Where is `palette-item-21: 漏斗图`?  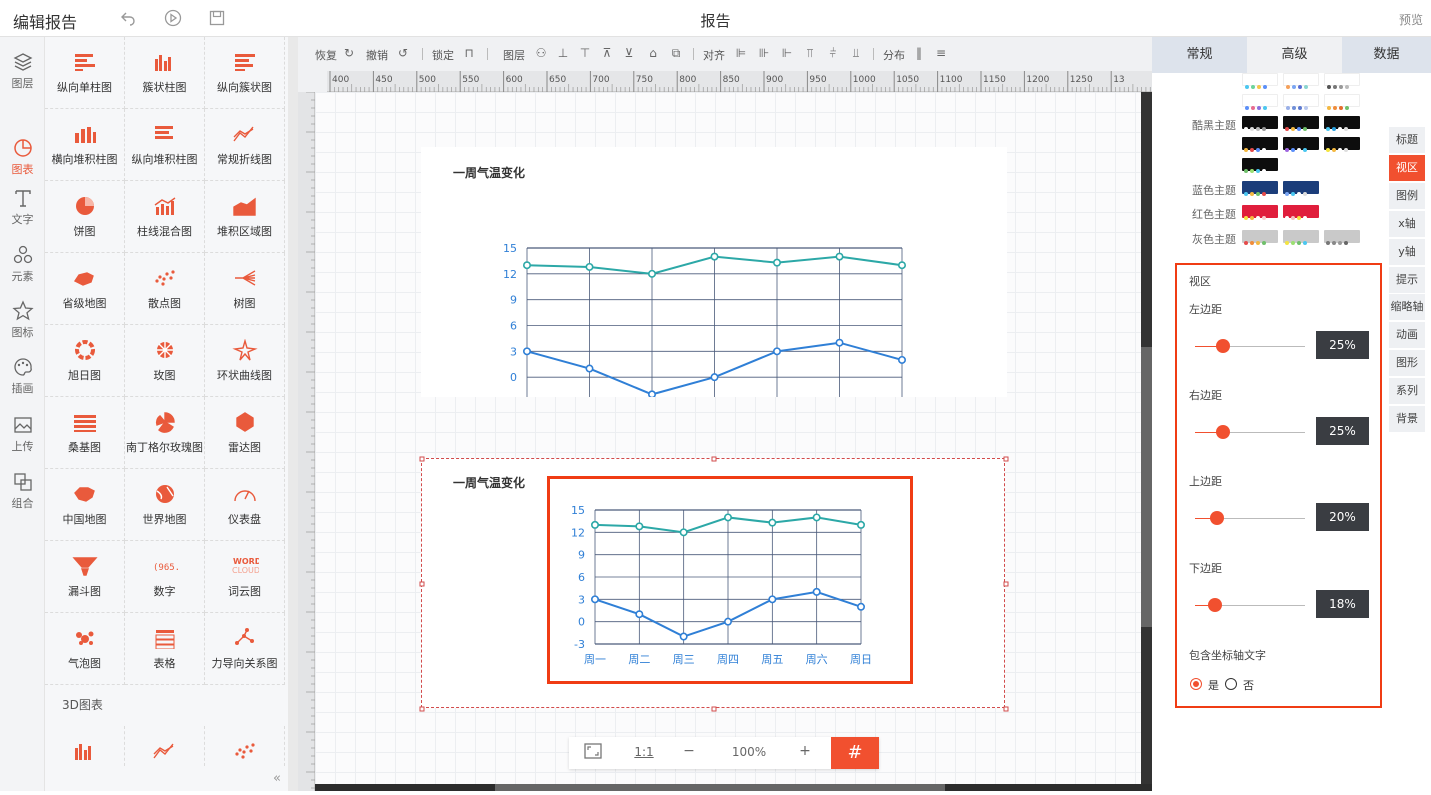
palette-item-21: 漏斗图 is located at coordinates (85, 577).